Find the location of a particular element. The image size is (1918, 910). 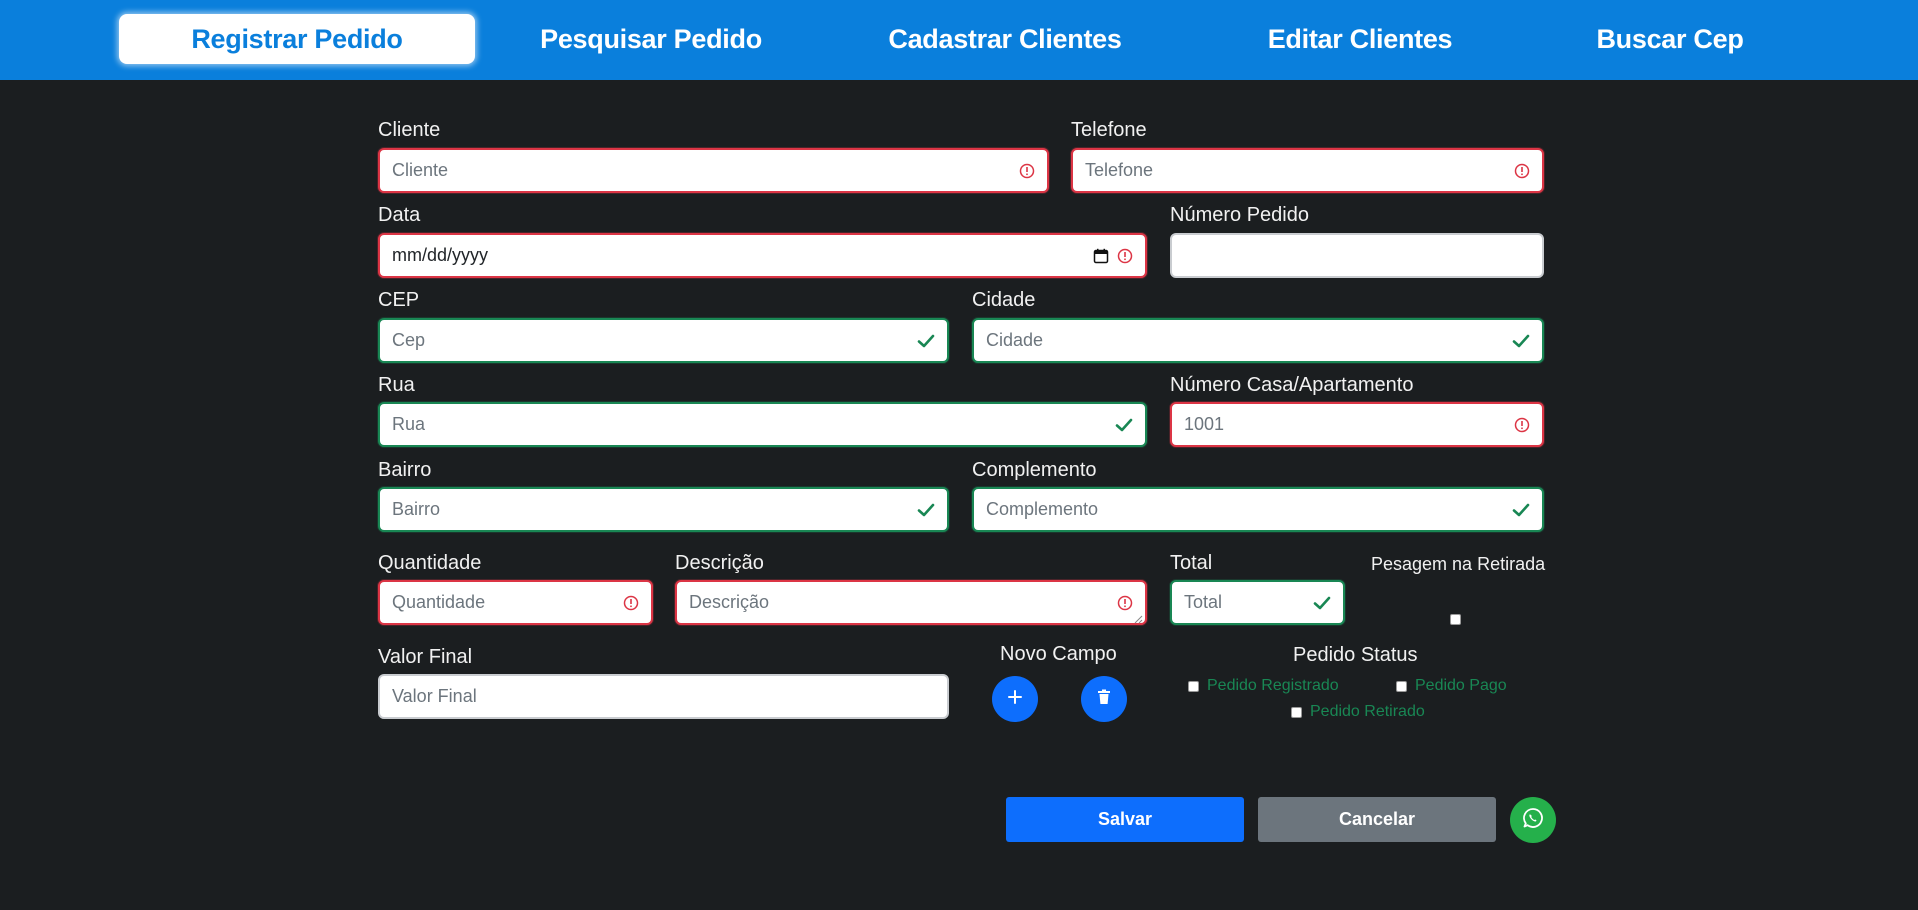

bairro-field is located at coordinates (663, 509).